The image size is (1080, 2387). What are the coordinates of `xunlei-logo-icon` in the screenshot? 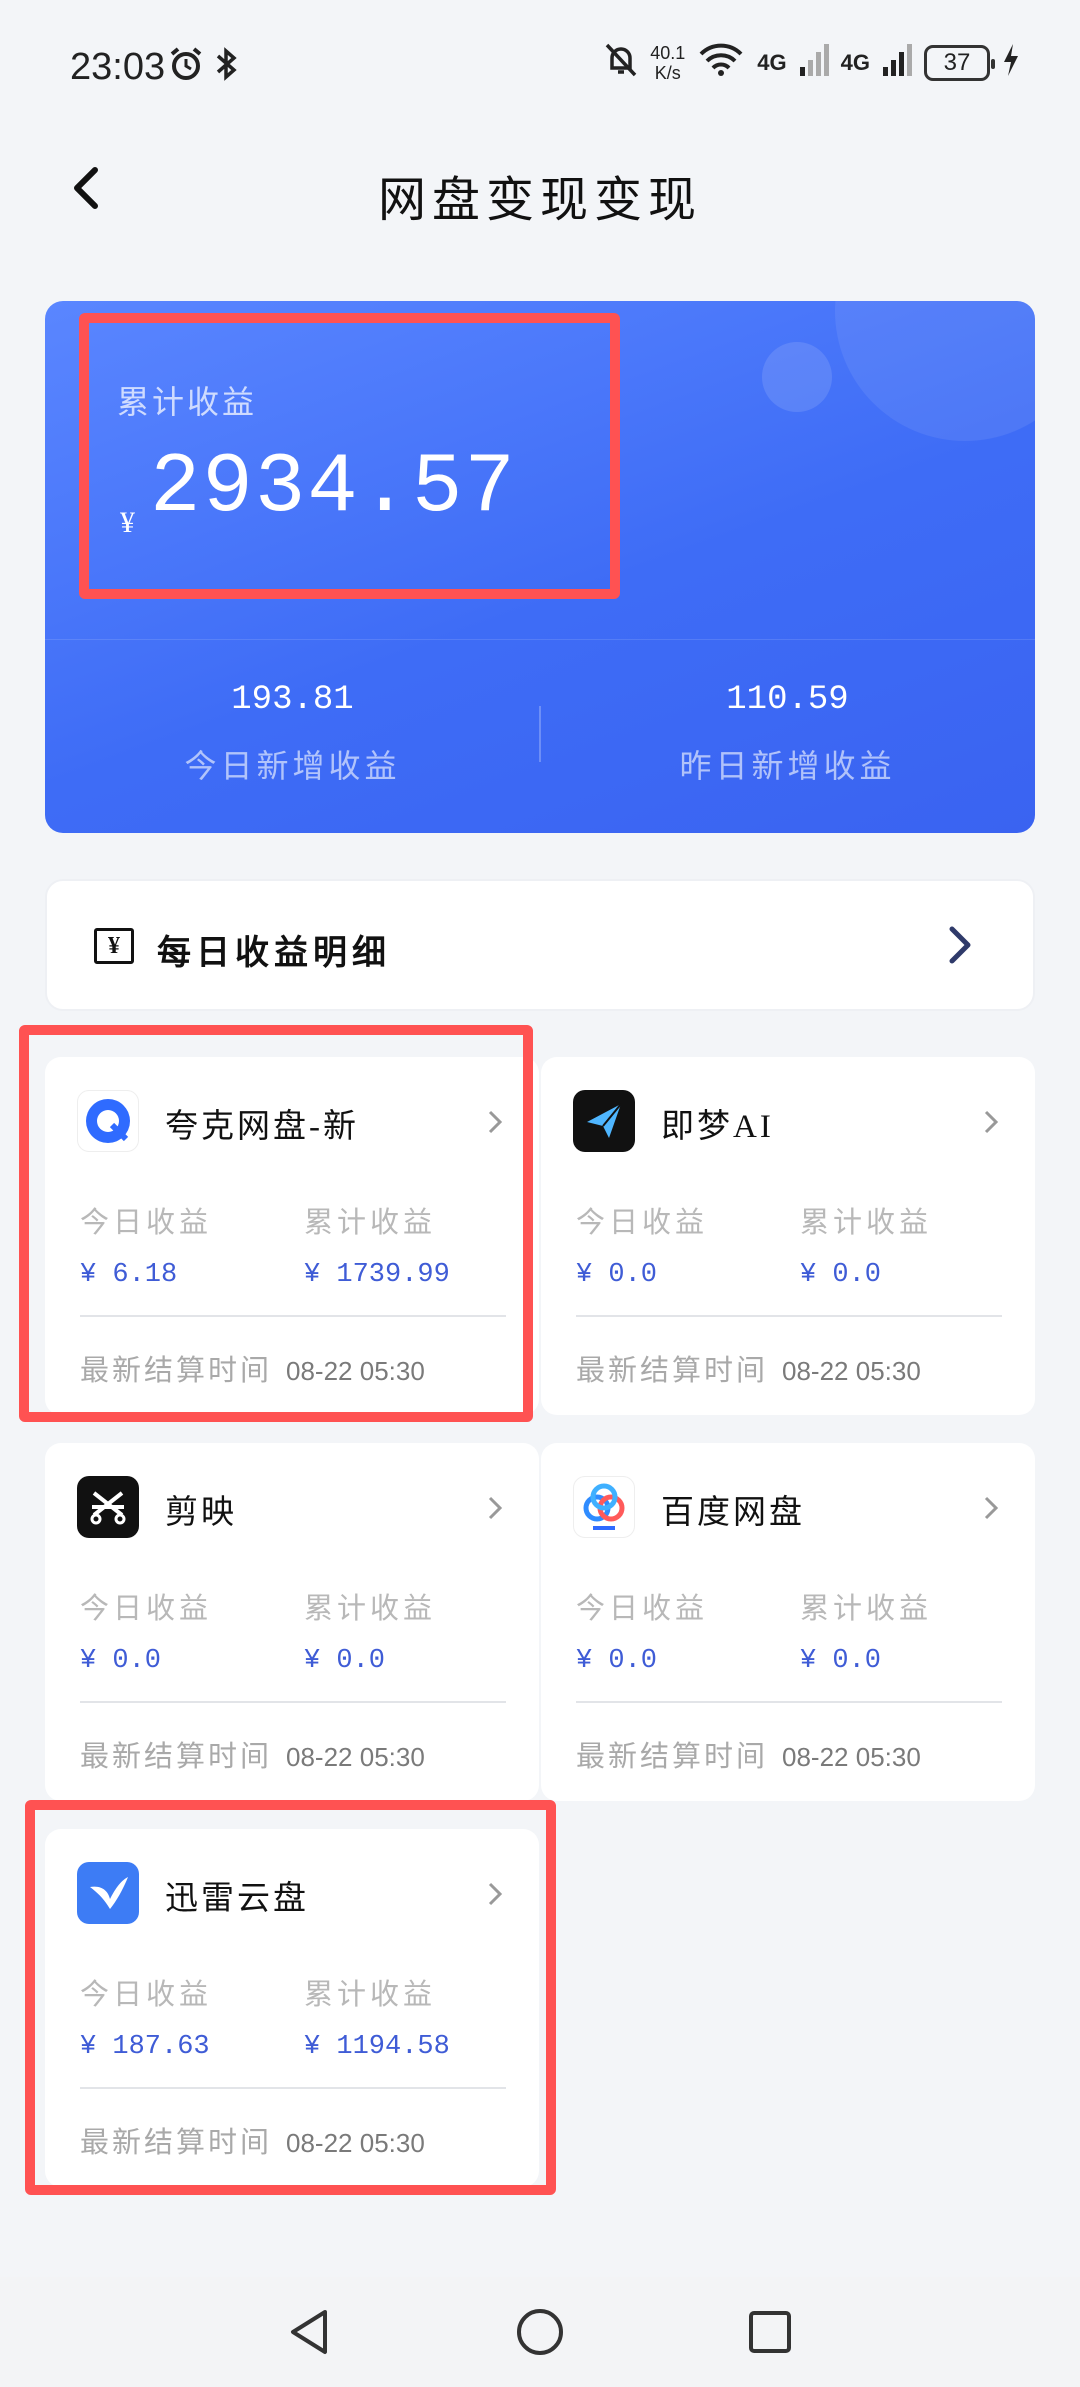 It's located at (108, 1893).